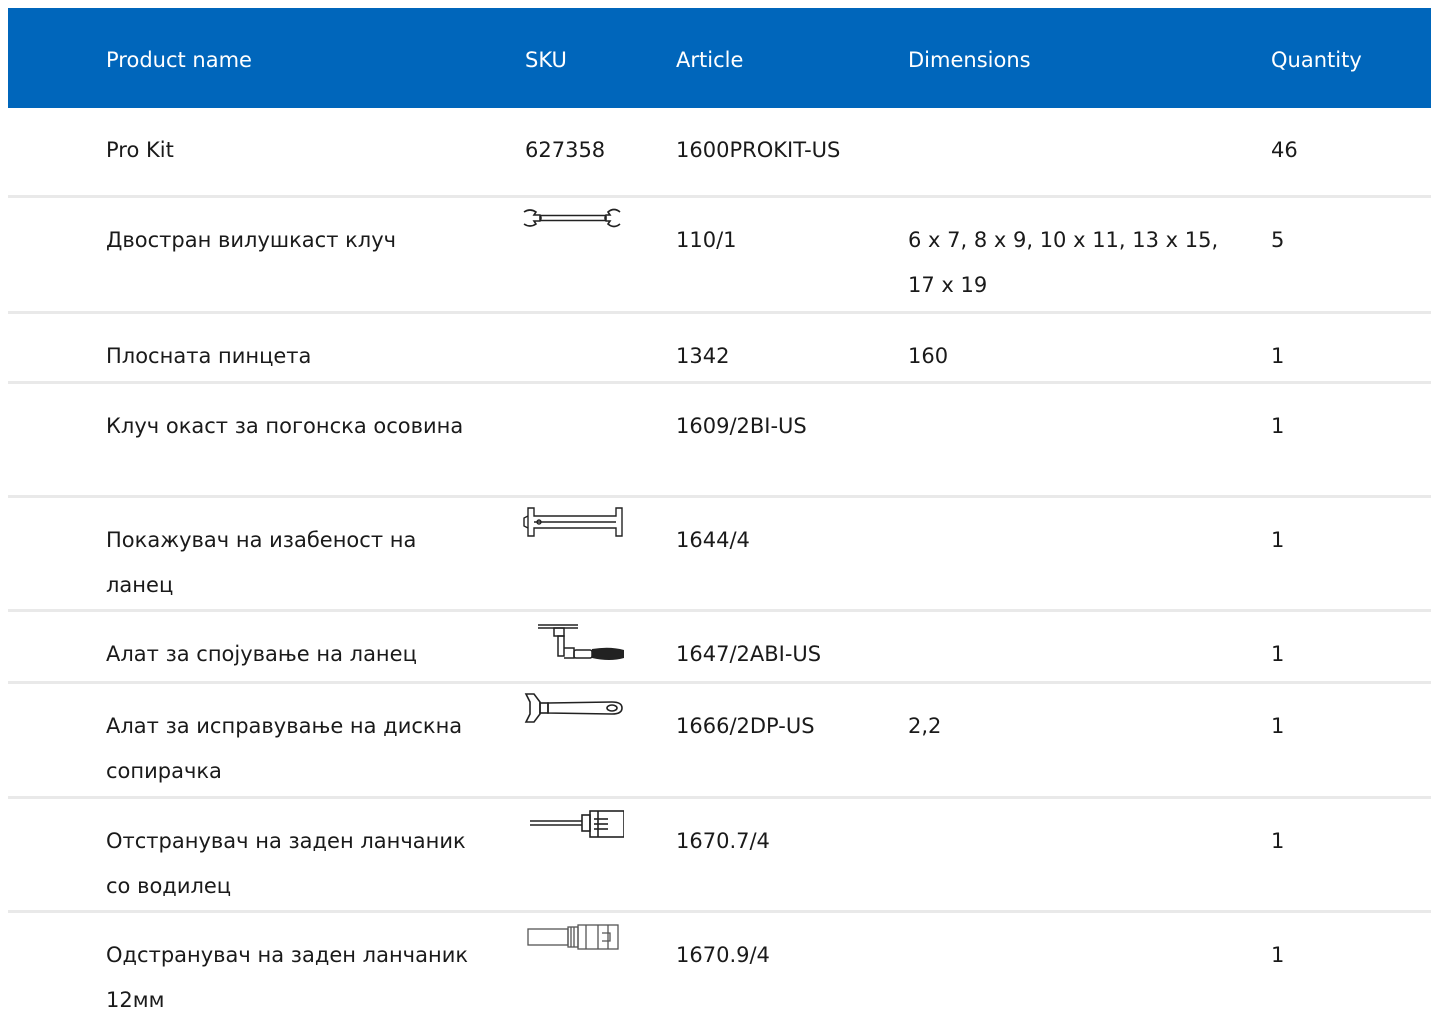 The image size is (1431, 1025). I want to click on product-dimensions: 160, so click(928, 356).